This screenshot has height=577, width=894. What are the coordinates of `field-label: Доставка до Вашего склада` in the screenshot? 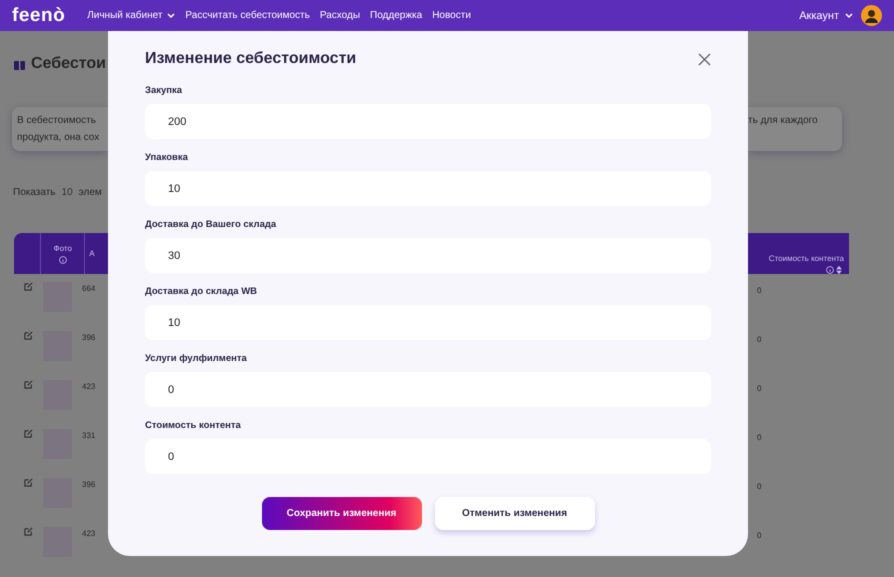 It's located at (211, 225).